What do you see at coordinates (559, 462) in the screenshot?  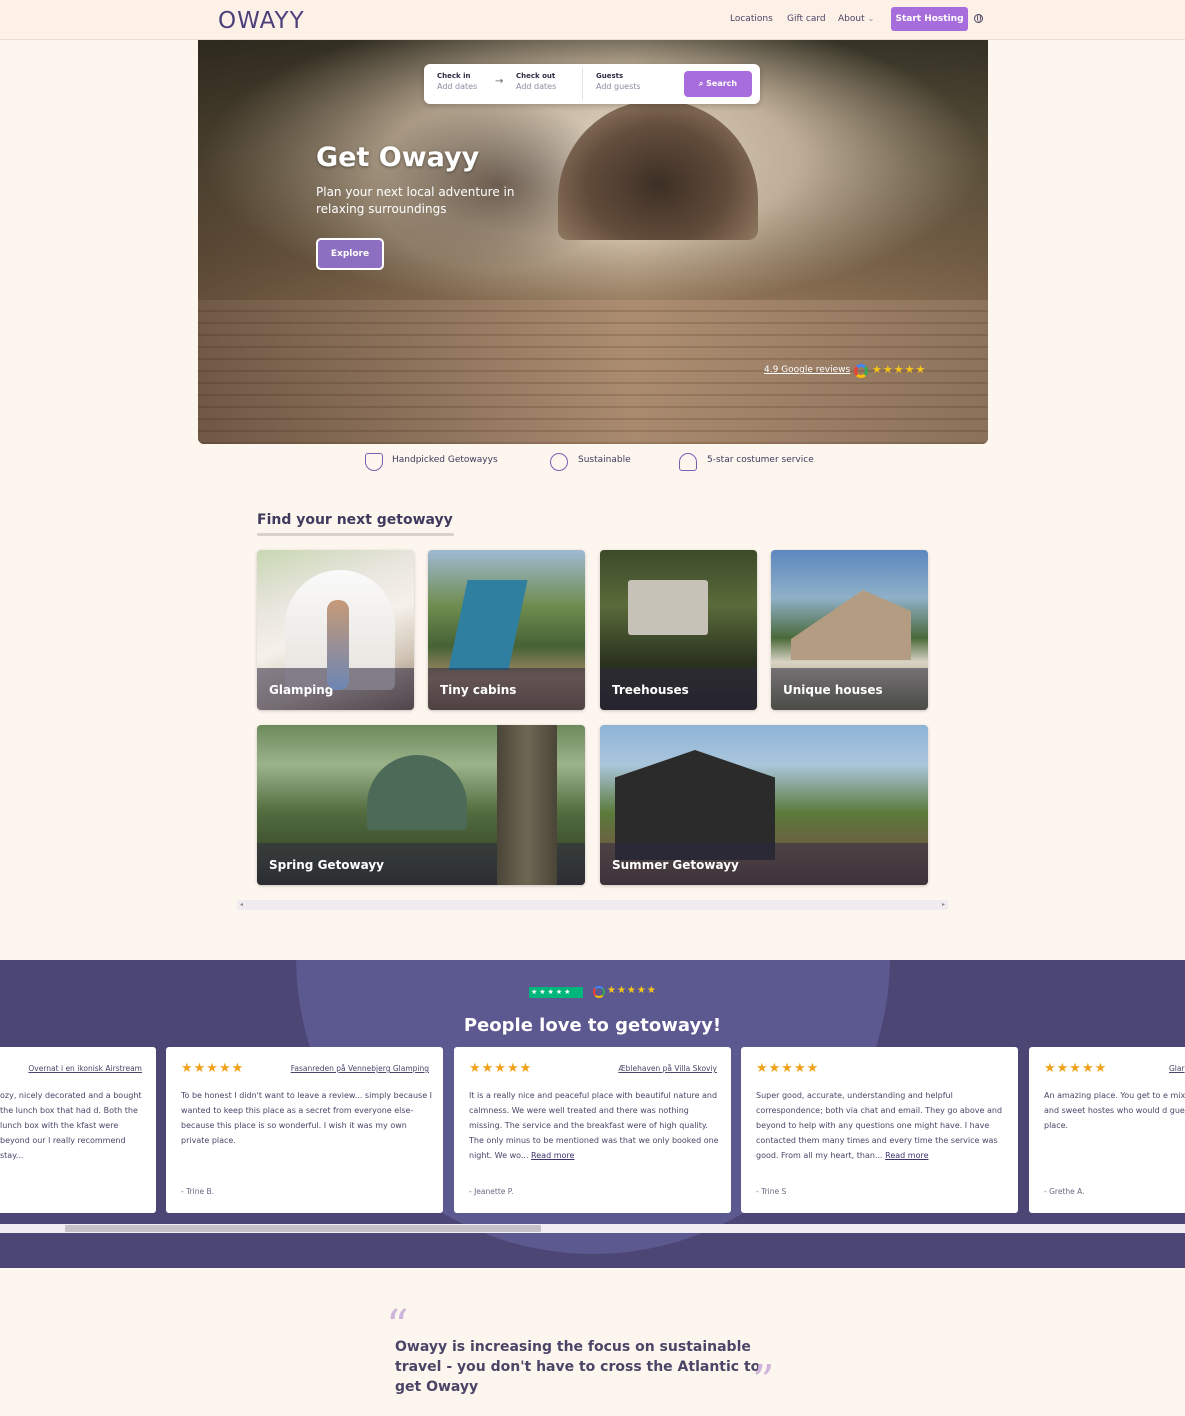 I see `globe-leaf-icon` at bounding box center [559, 462].